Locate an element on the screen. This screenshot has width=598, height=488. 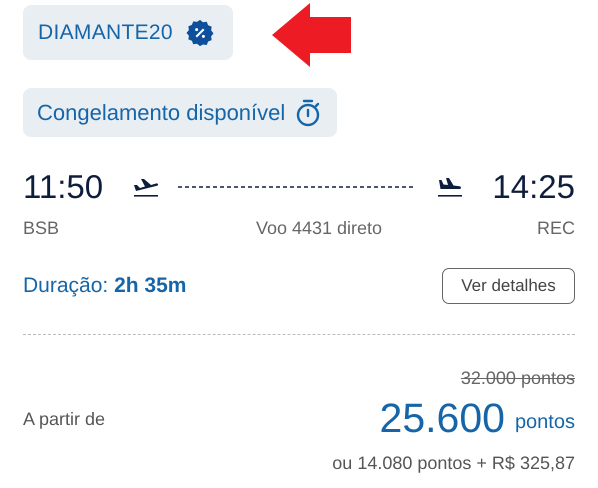
origin-code: BSB is located at coordinates (41, 228).